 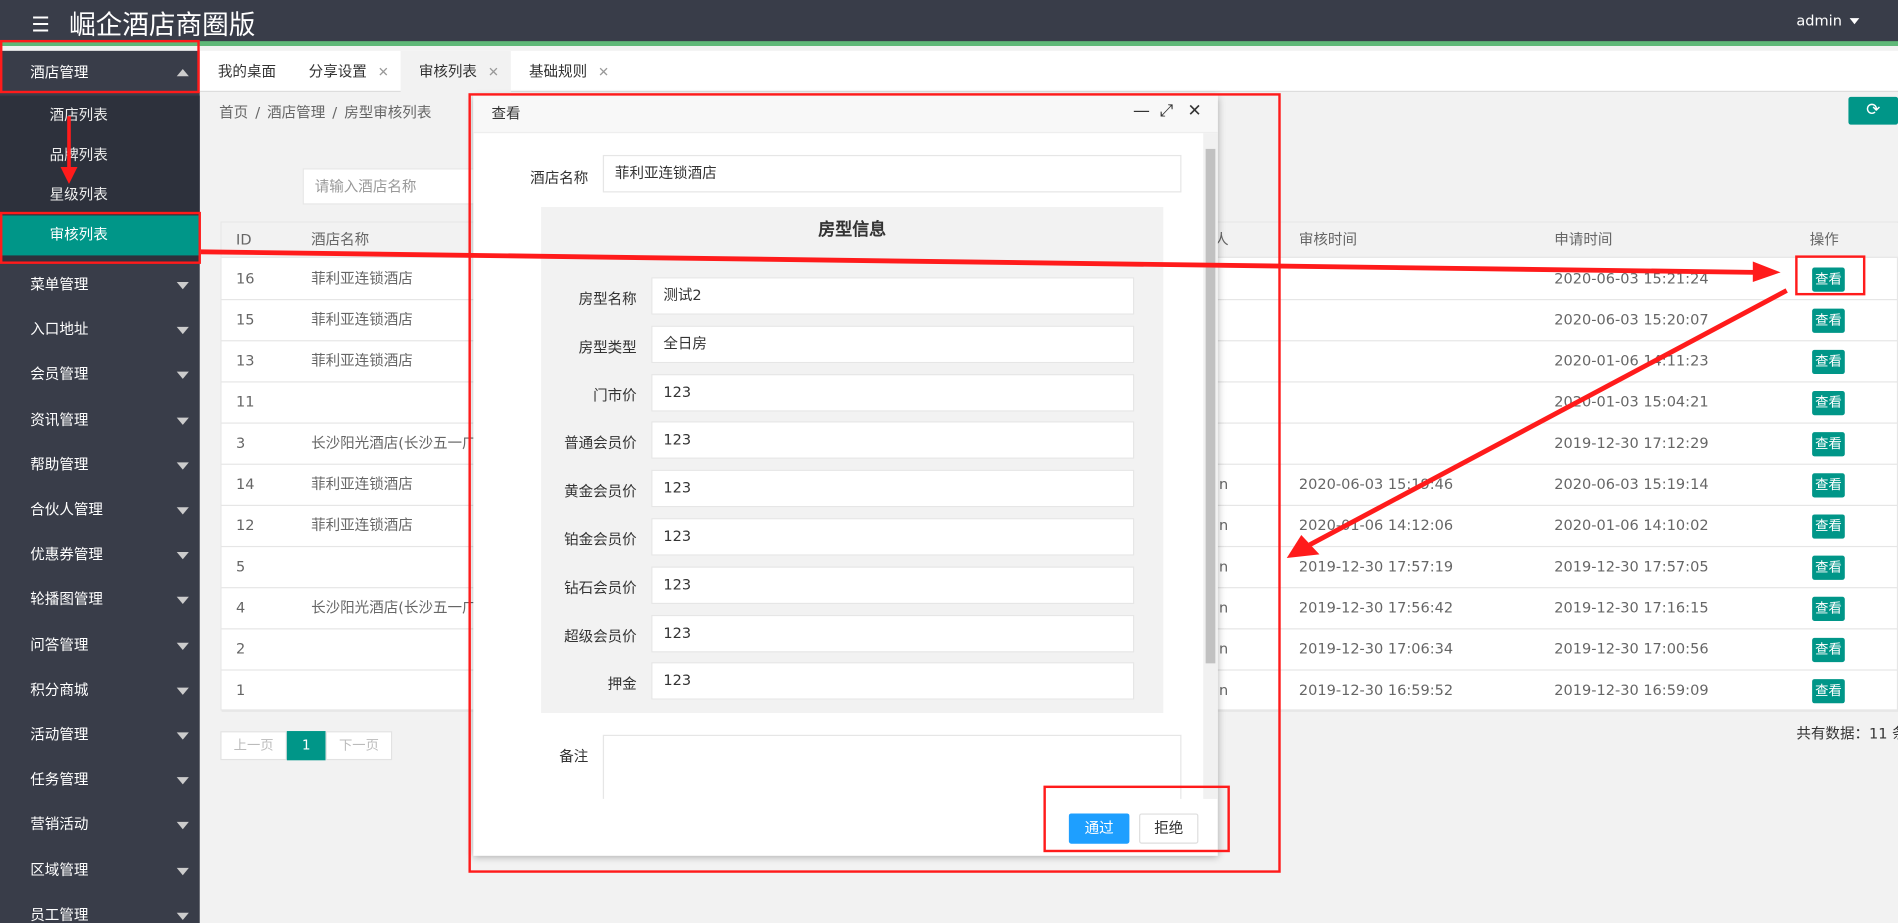 I want to click on room-field-label: 普通会员价, so click(x=600, y=443).